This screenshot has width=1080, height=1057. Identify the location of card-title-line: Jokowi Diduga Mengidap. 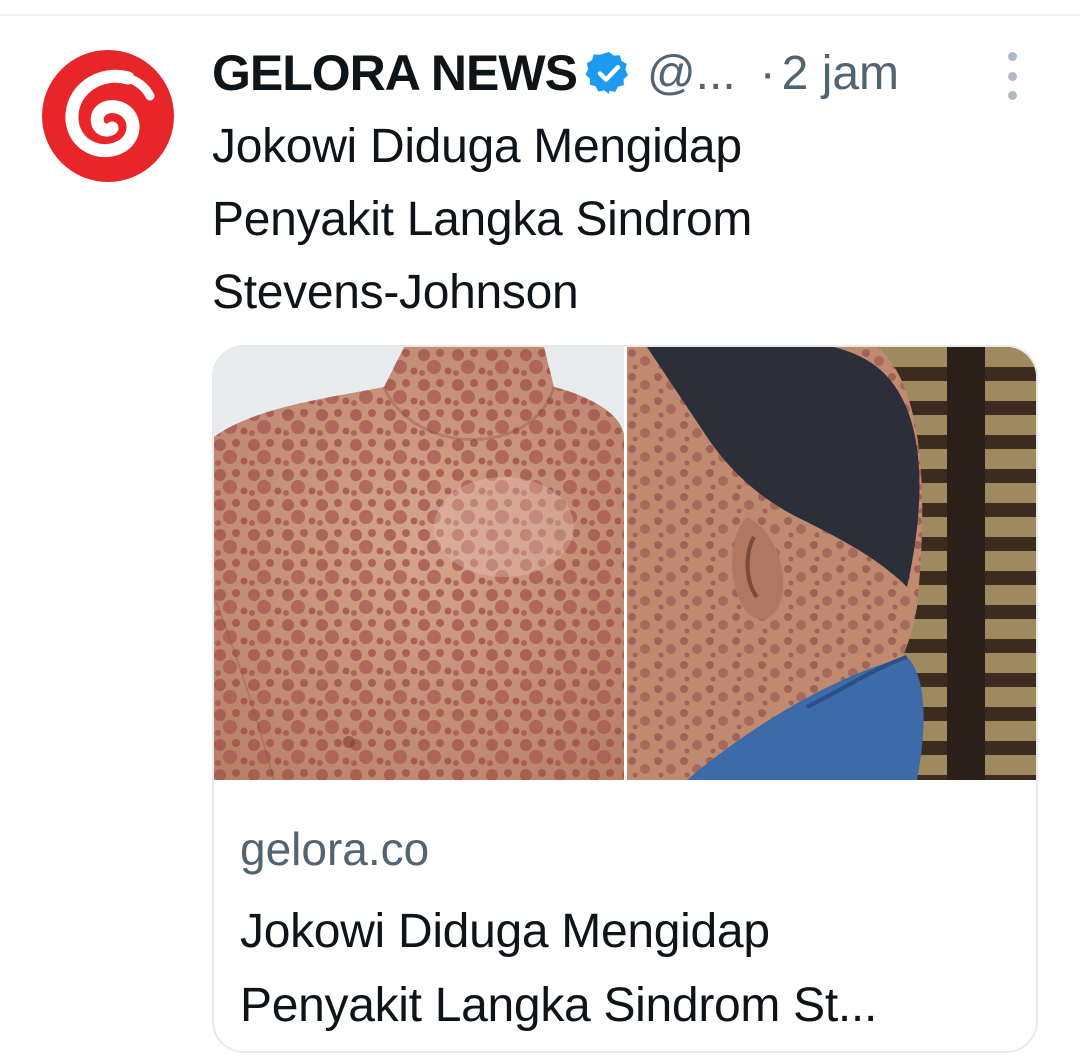
(505, 931).